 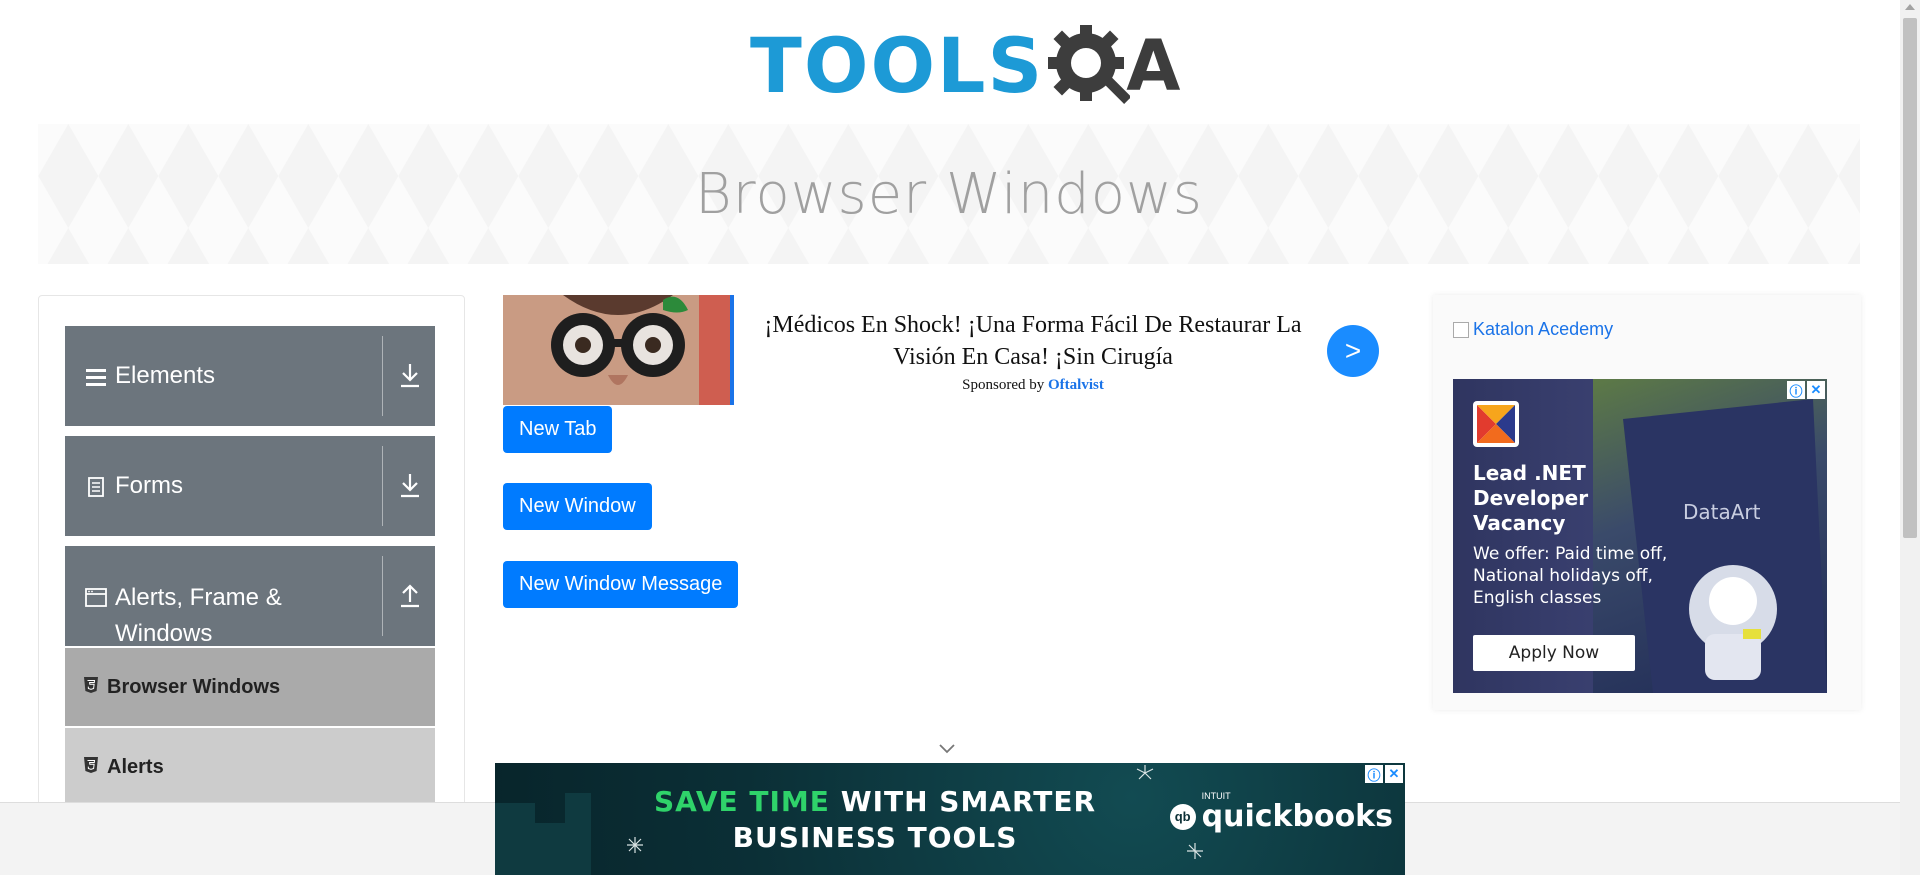 I want to click on ad-image, so click(x=618, y=350).